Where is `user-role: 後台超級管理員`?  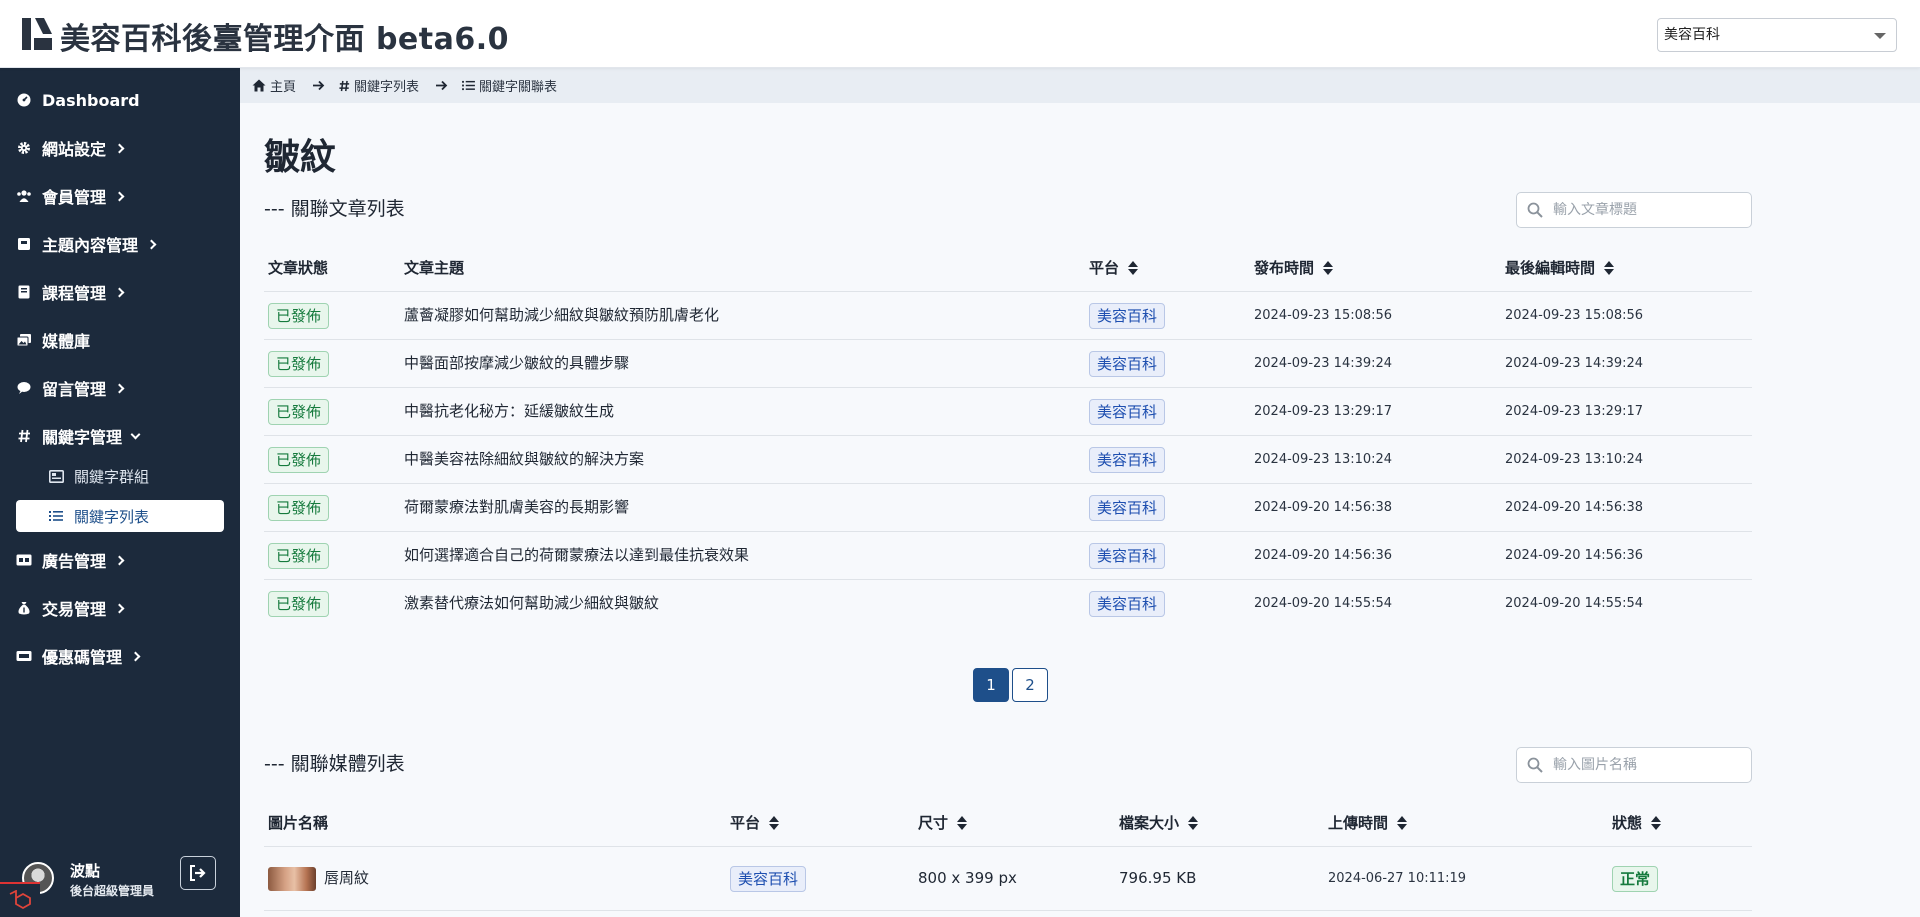
user-role: 後台超級管理員 is located at coordinates (112, 891).